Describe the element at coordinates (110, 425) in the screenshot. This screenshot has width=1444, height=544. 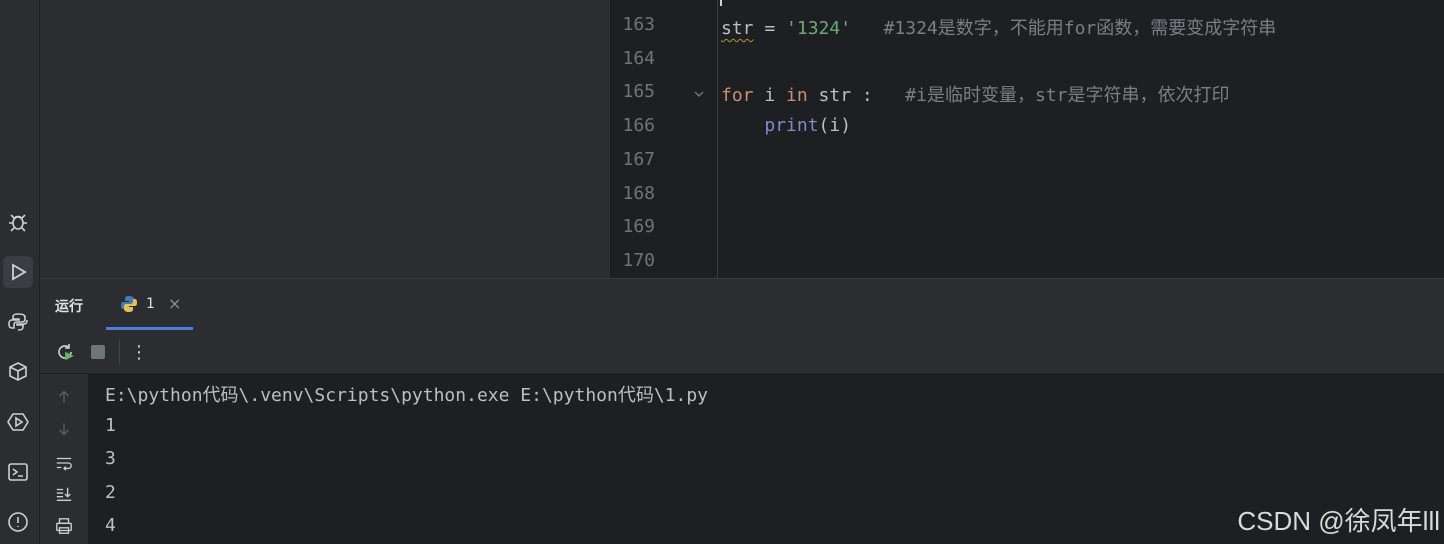
I see `console-line: 1` at that location.